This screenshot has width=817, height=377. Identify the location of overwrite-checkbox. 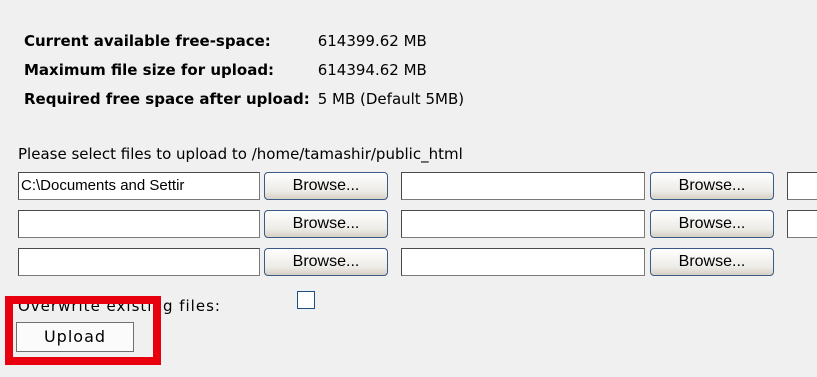
(306, 300).